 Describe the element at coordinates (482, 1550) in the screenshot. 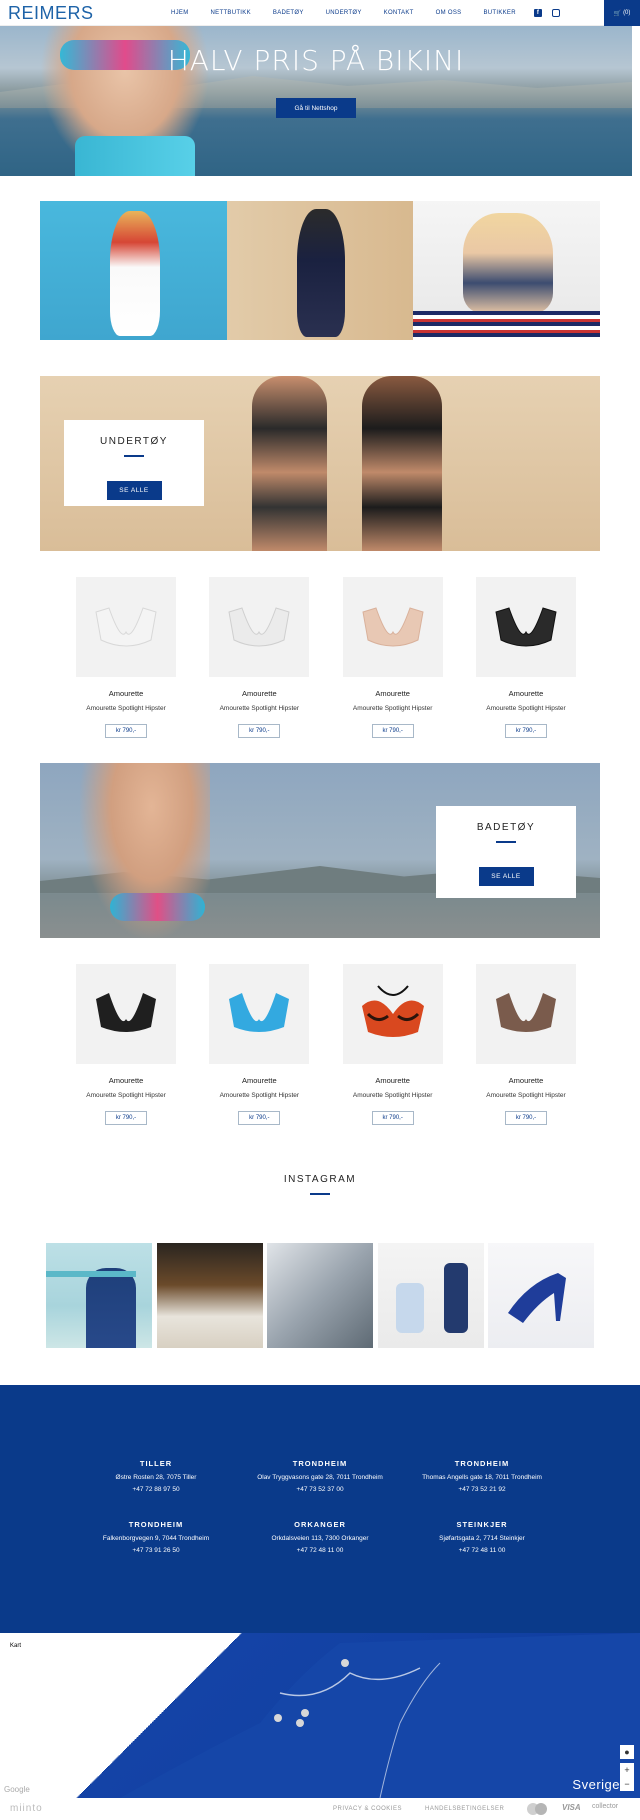

I see `store-phone: +47 72 48 11 00` at that location.